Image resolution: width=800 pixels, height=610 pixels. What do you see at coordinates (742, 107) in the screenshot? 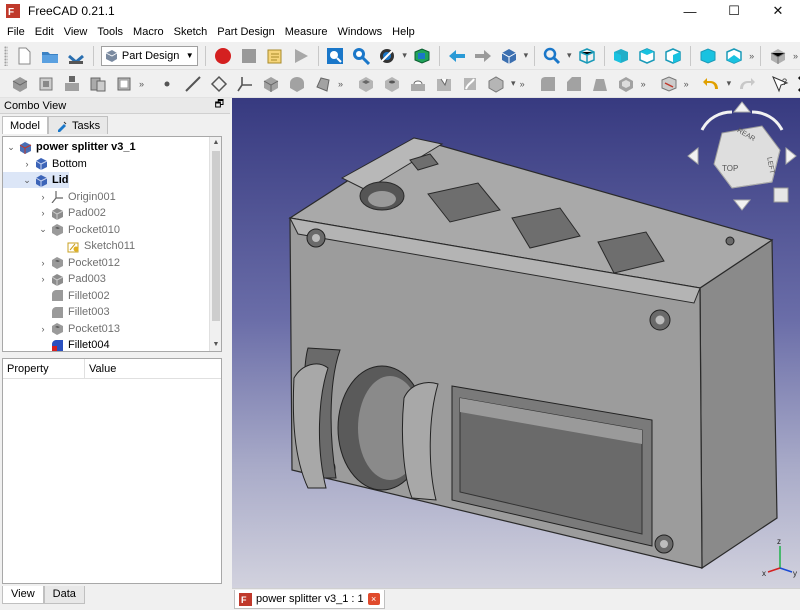
I see `navcube-arrow-up-icon` at bounding box center [742, 107].